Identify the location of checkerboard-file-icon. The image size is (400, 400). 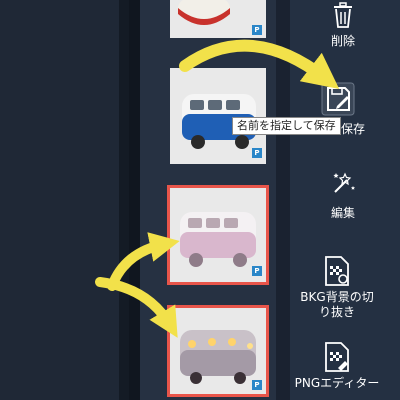
(337, 271).